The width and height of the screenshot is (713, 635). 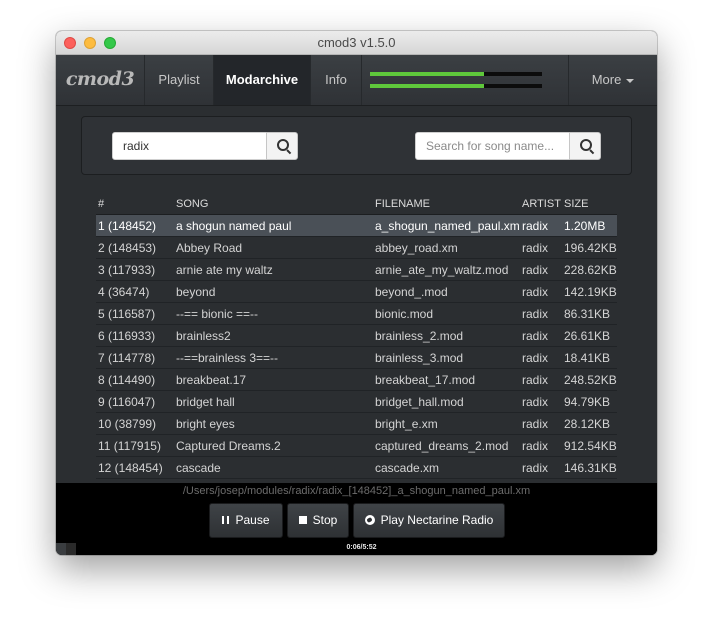 I want to click on song-search-button, so click(x=585, y=146).